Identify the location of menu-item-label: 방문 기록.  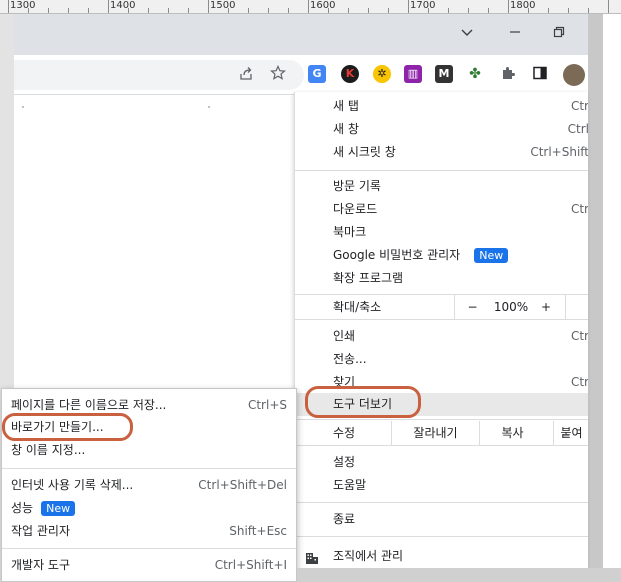
(357, 186).